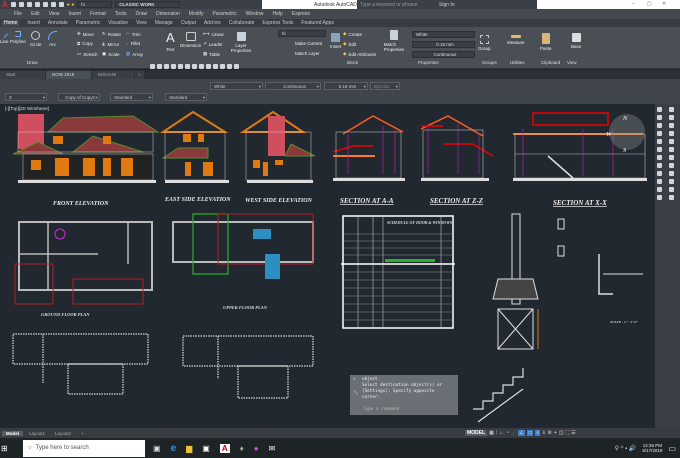  Describe the element at coordinates (659, 181) in the screenshot. I see `trim-tool-icon` at that location.